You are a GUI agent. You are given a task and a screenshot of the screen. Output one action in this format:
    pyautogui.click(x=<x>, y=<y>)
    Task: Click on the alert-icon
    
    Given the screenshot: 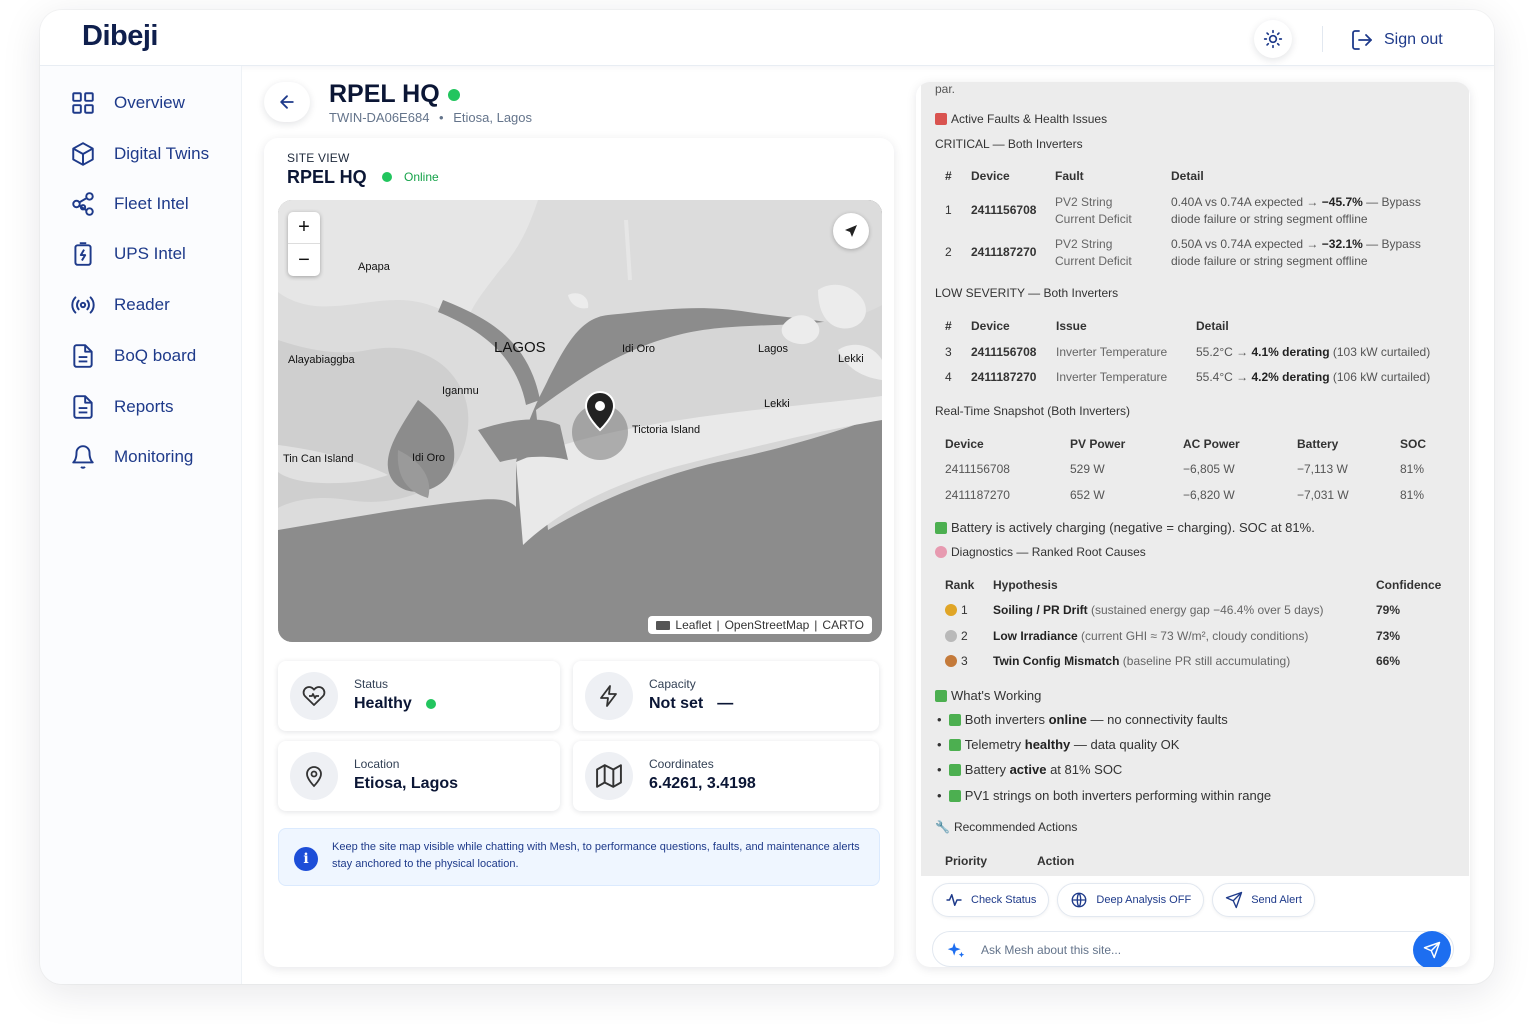 What is the action you would take?
    pyautogui.click(x=941, y=119)
    